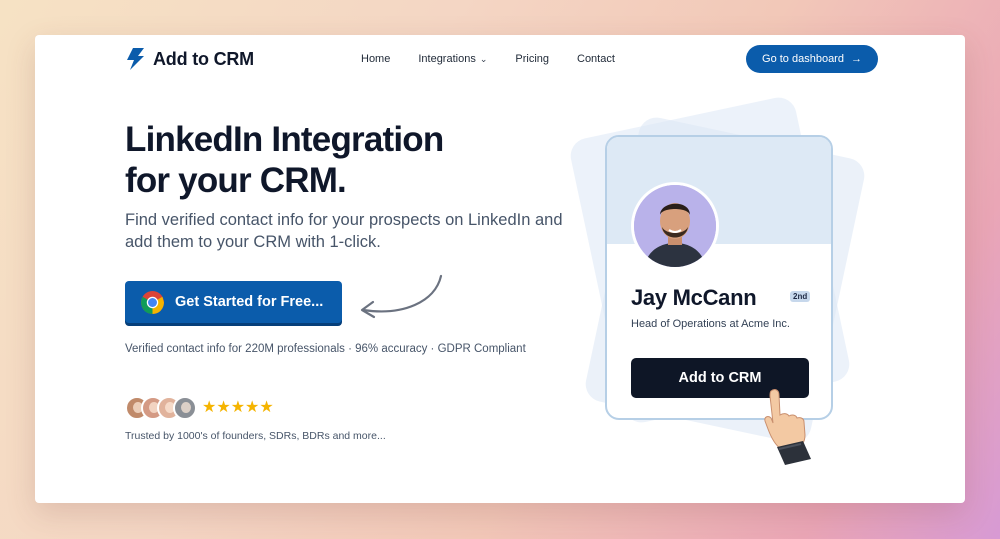  I want to click on hero-title-line-1: LinkedIn Integration, so click(284, 139).